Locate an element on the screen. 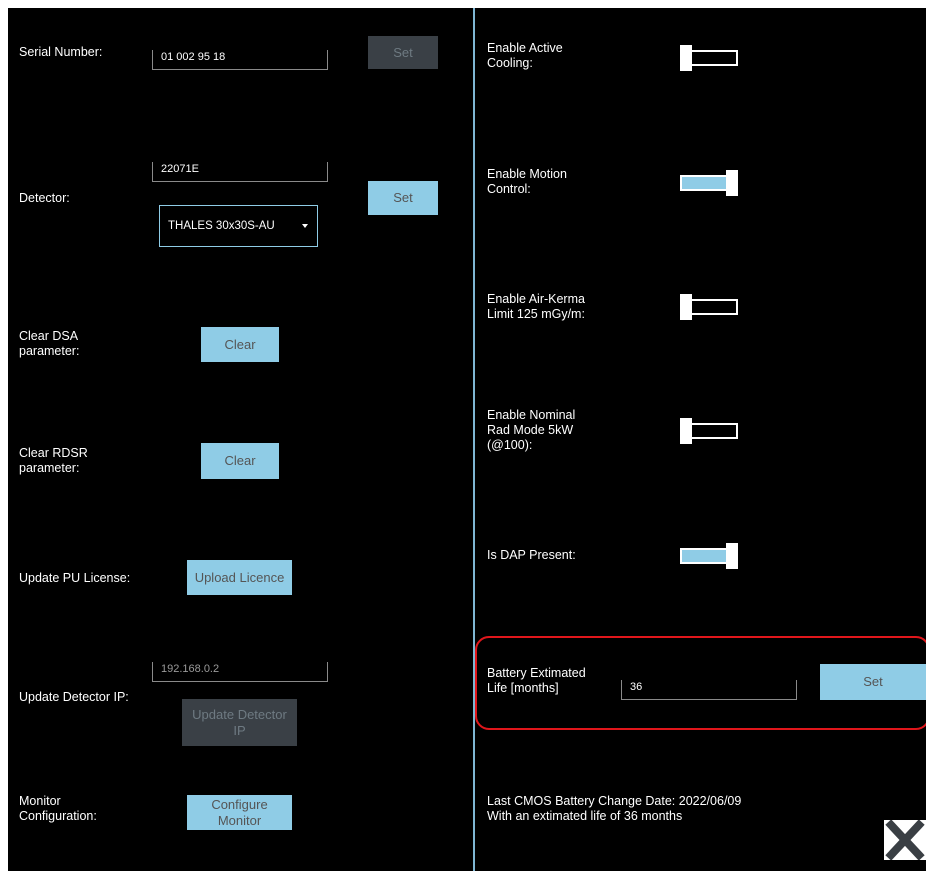 This screenshot has width=926, height=871. detector-model-select: THALES 30x30S-AU is located at coordinates (238, 226).